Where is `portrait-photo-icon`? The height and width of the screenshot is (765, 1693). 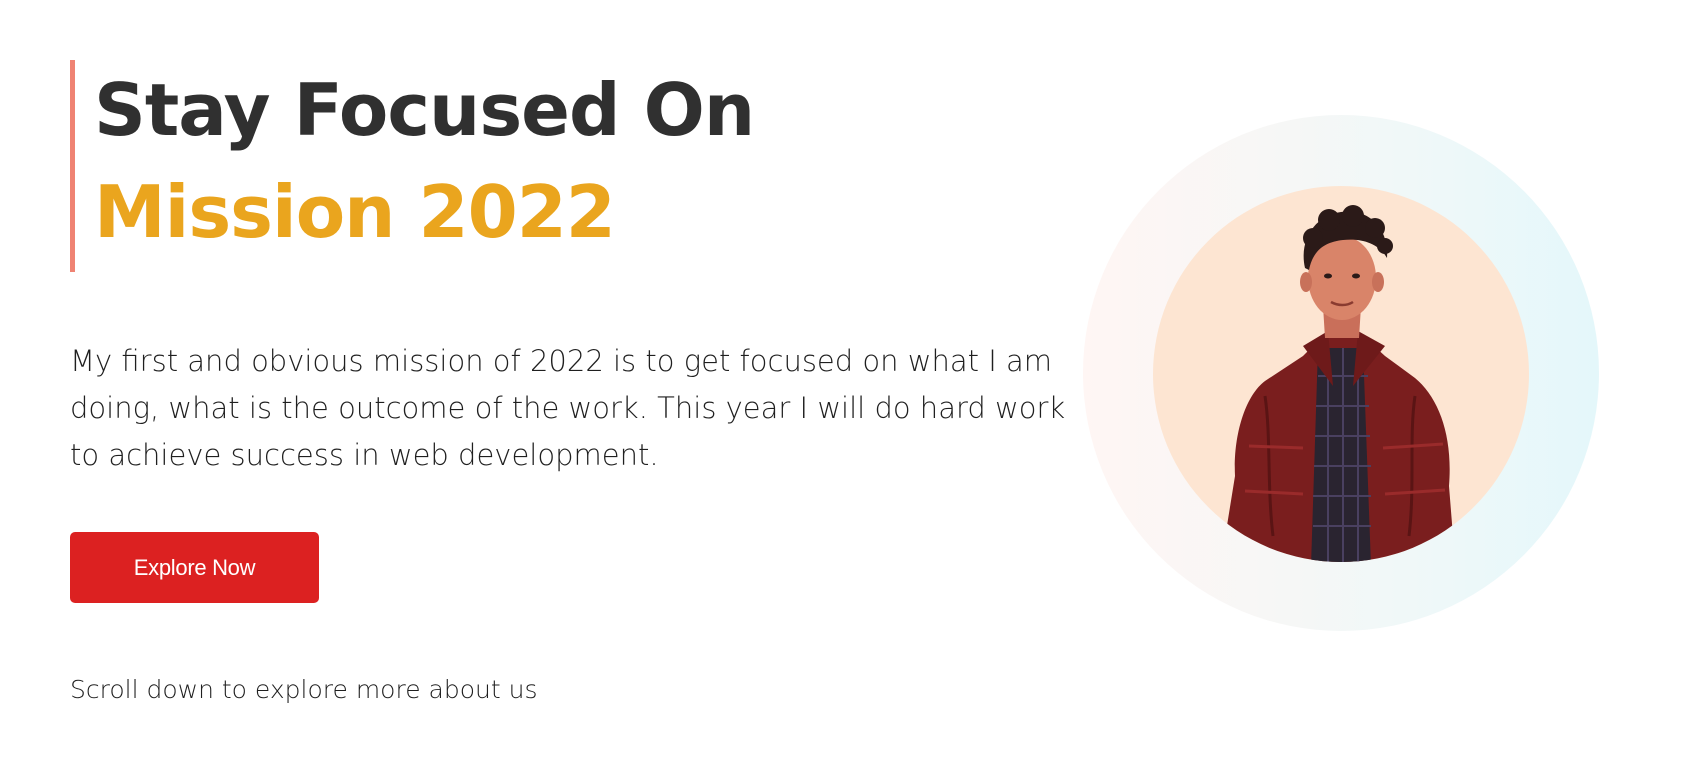 portrait-photo-icon is located at coordinates (1339, 383).